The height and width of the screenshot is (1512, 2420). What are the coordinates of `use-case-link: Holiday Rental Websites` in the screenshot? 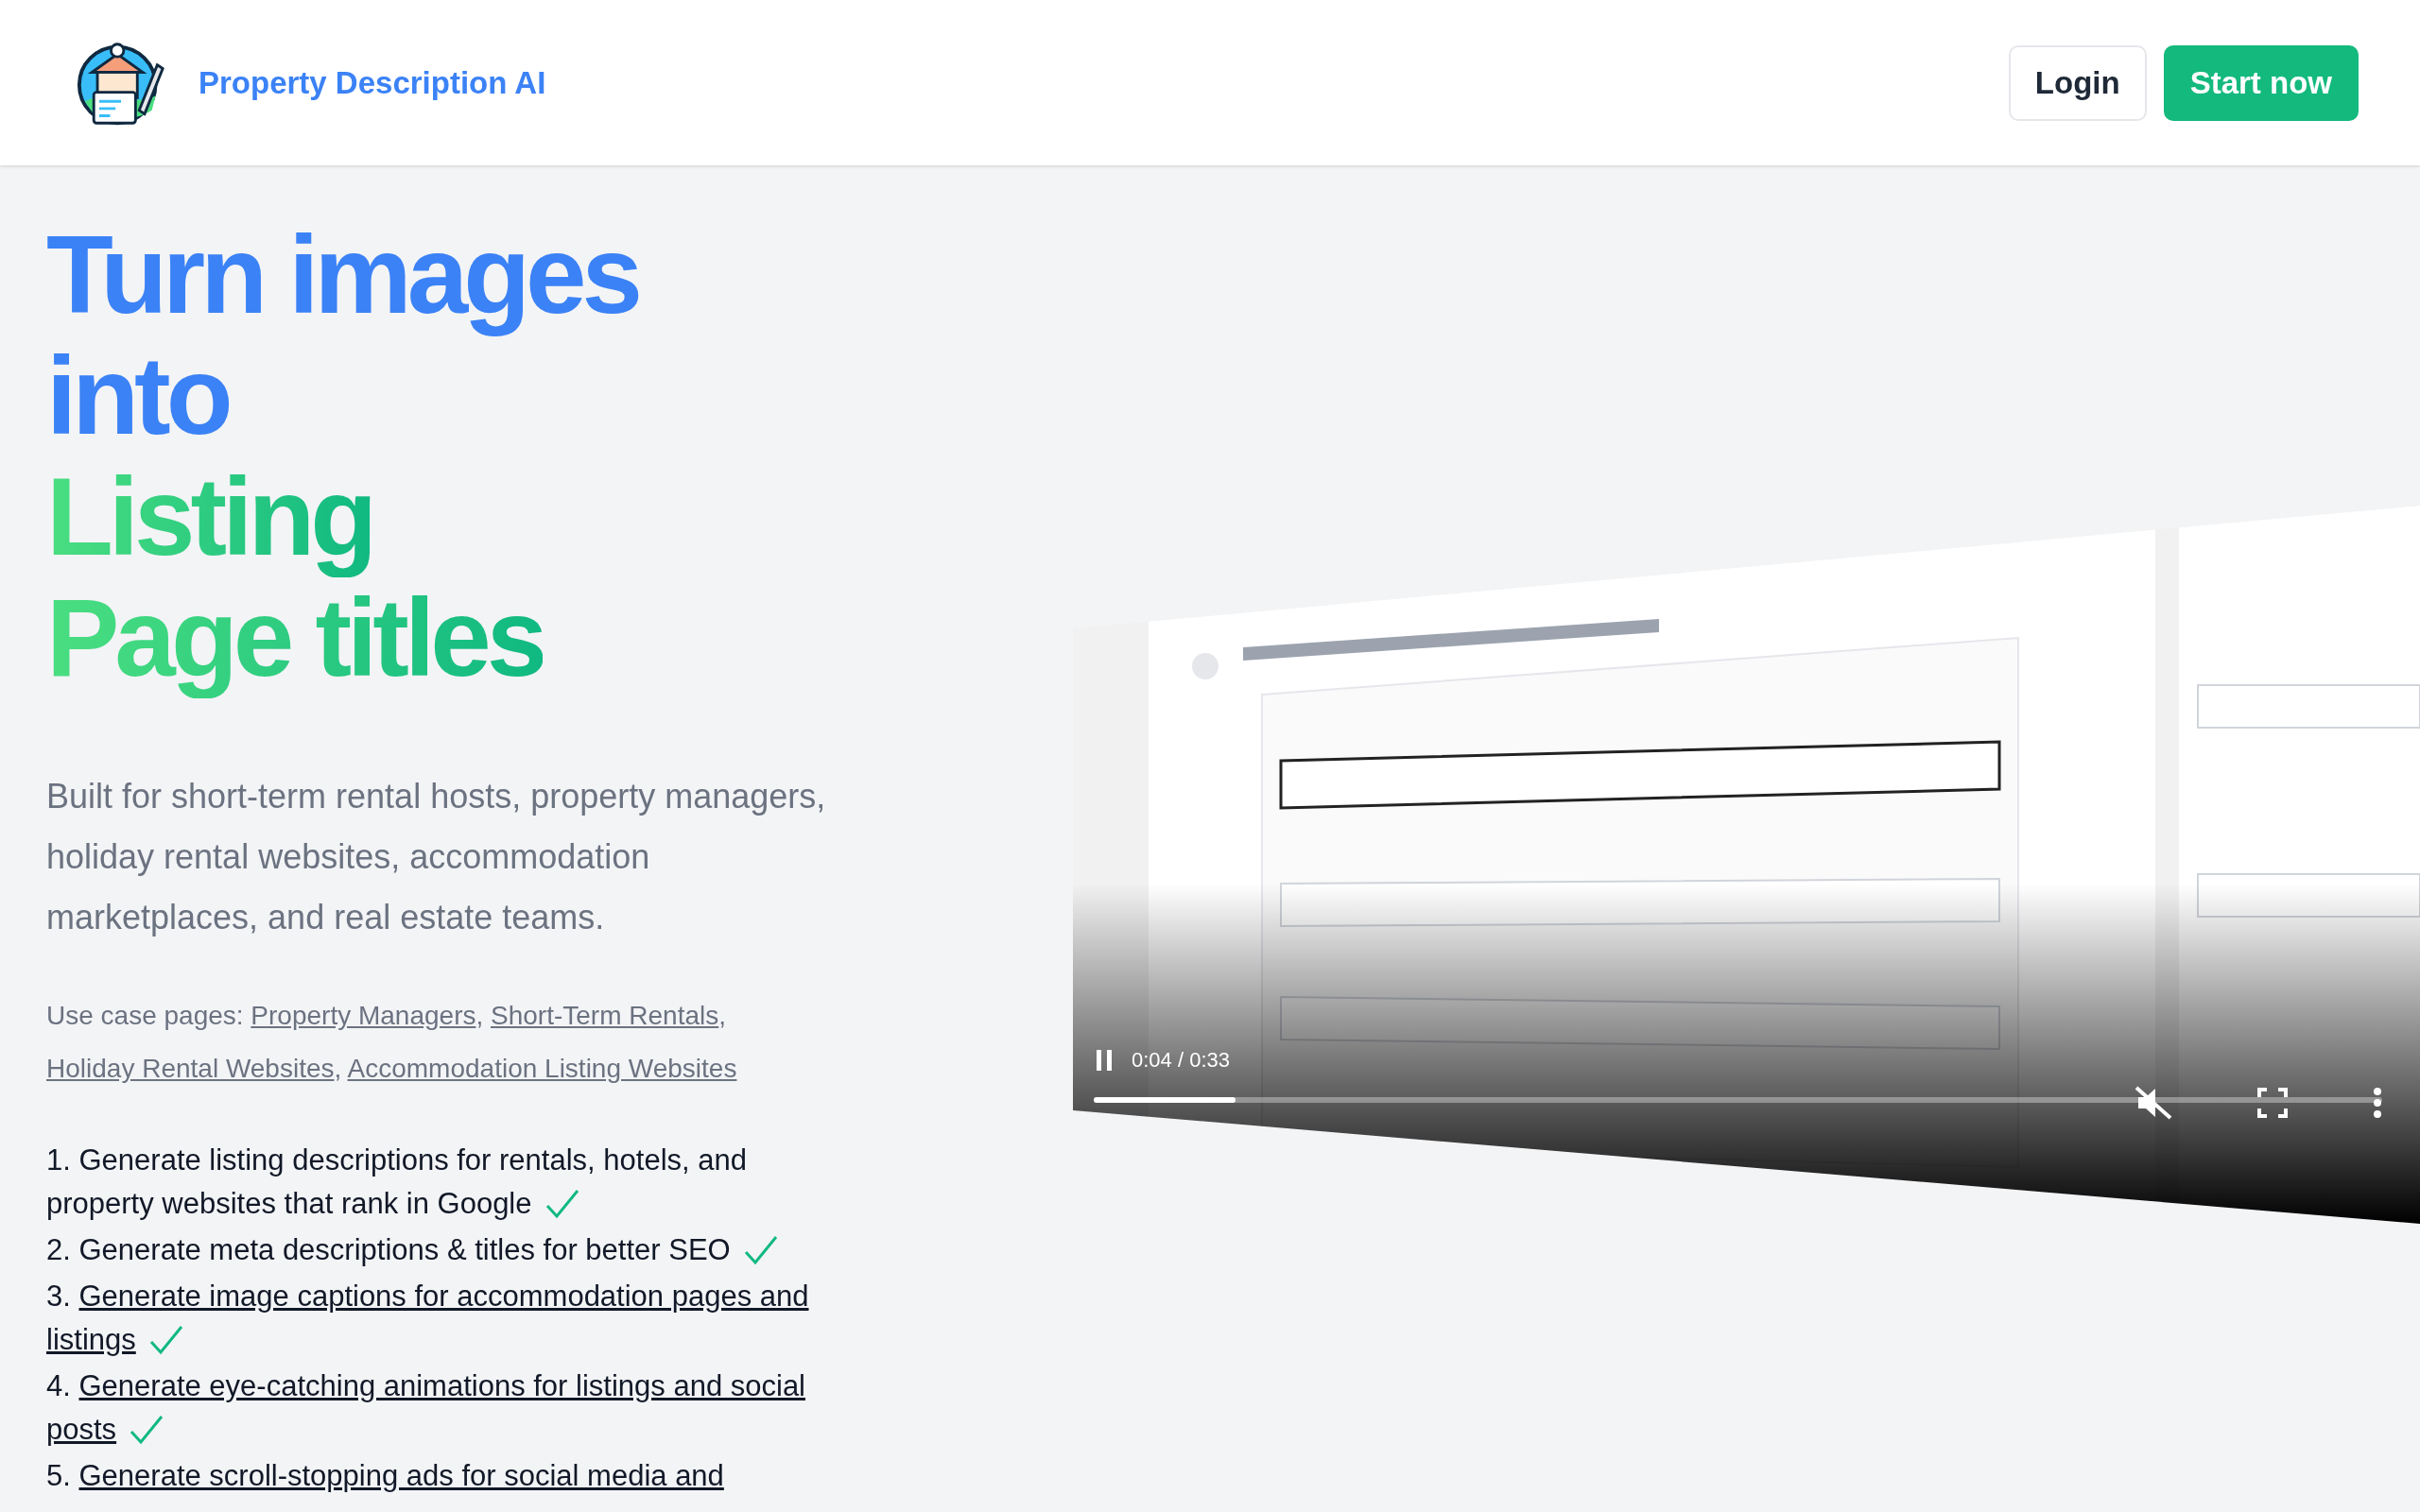 It's located at (190, 1068).